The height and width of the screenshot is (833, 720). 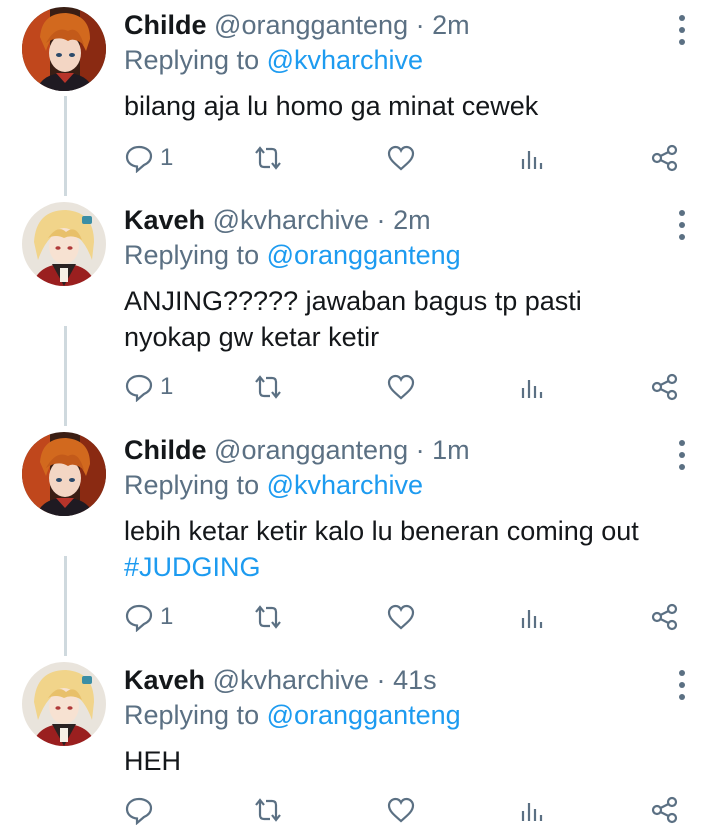 What do you see at coordinates (331, 106) in the screenshot?
I see `tweet-body: bilang aja lu homo ga minat cewek` at bounding box center [331, 106].